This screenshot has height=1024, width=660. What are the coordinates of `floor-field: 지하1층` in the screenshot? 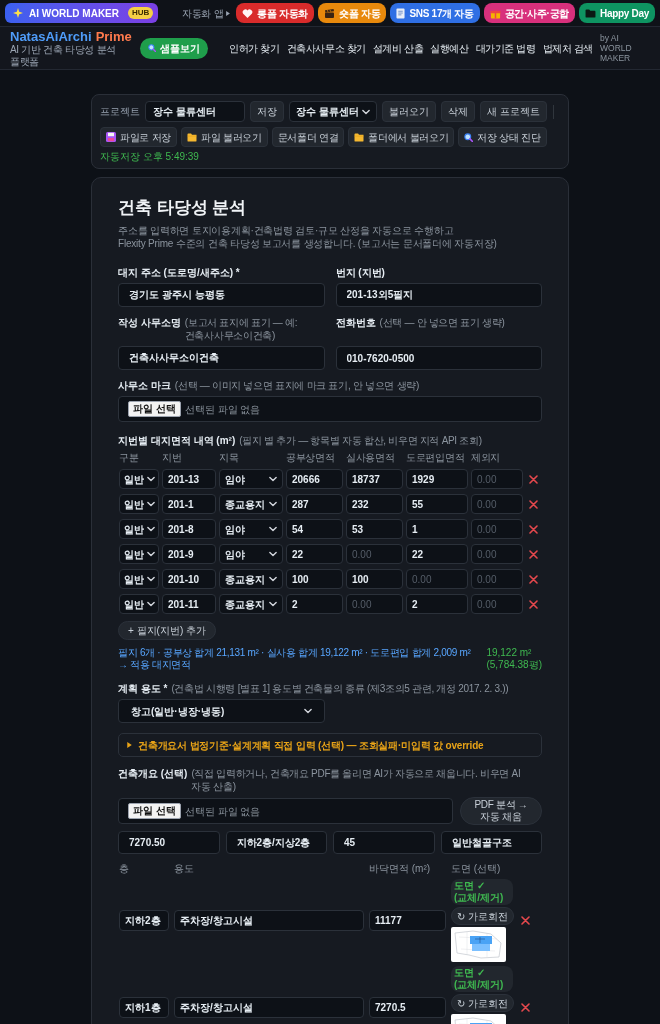 It's located at (144, 1007).